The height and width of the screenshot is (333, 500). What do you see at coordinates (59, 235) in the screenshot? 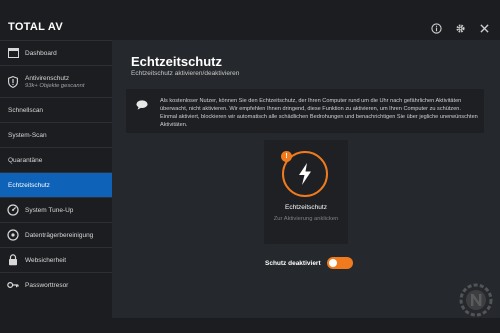
I see `sidebar-item-label: Datenträgerbereinigung` at bounding box center [59, 235].